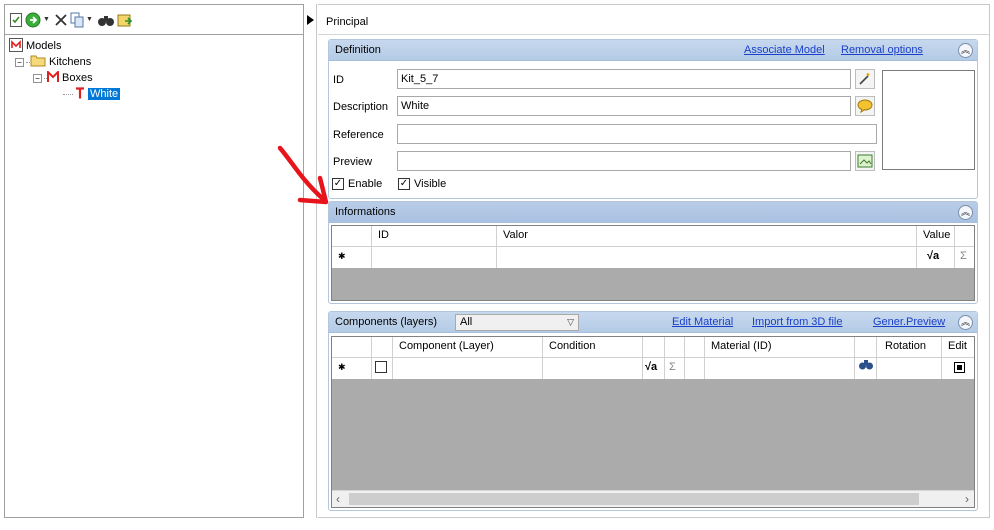 The height and width of the screenshot is (530, 994). I want to click on go-icon, so click(33, 20).